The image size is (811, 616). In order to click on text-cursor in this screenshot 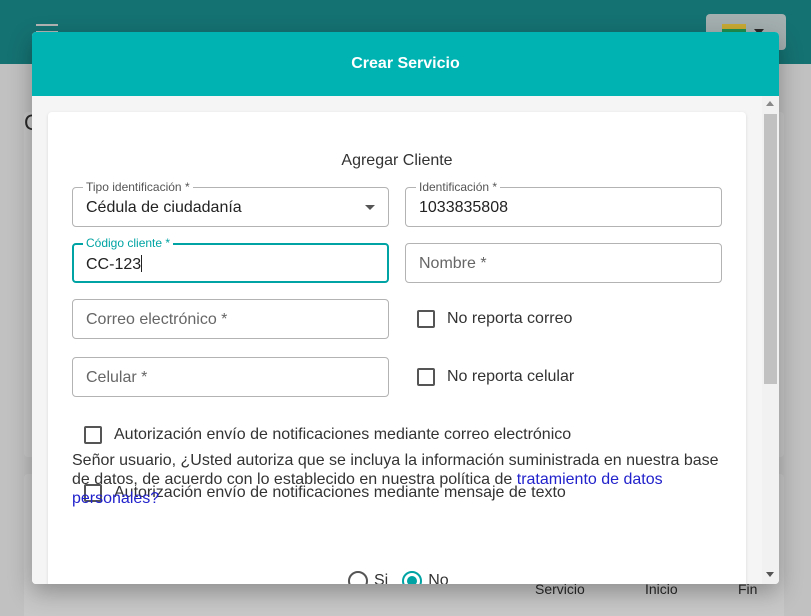, I will do `click(142, 263)`.